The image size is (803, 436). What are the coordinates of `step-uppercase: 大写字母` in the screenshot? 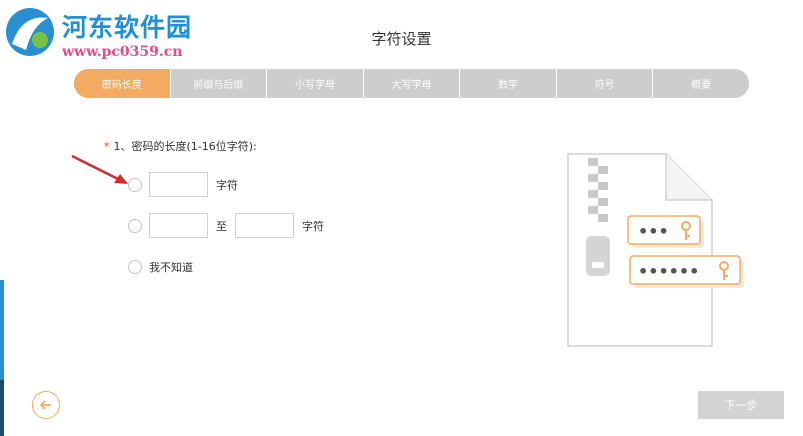 It's located at (412, 83).